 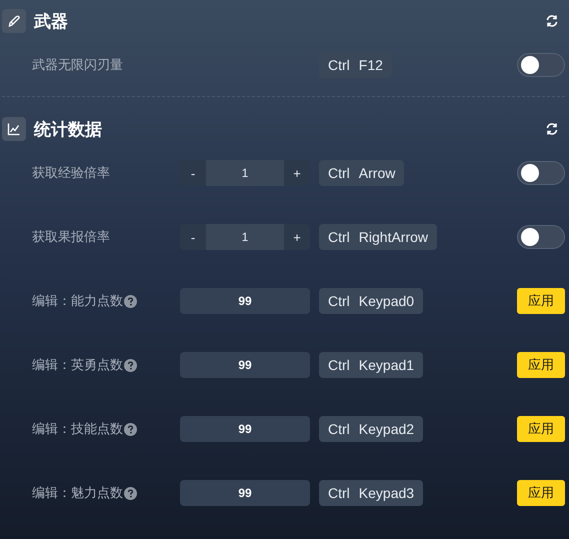 I want to click on setting-label: 武器无限闪刃量, so click(x=77, y=65).